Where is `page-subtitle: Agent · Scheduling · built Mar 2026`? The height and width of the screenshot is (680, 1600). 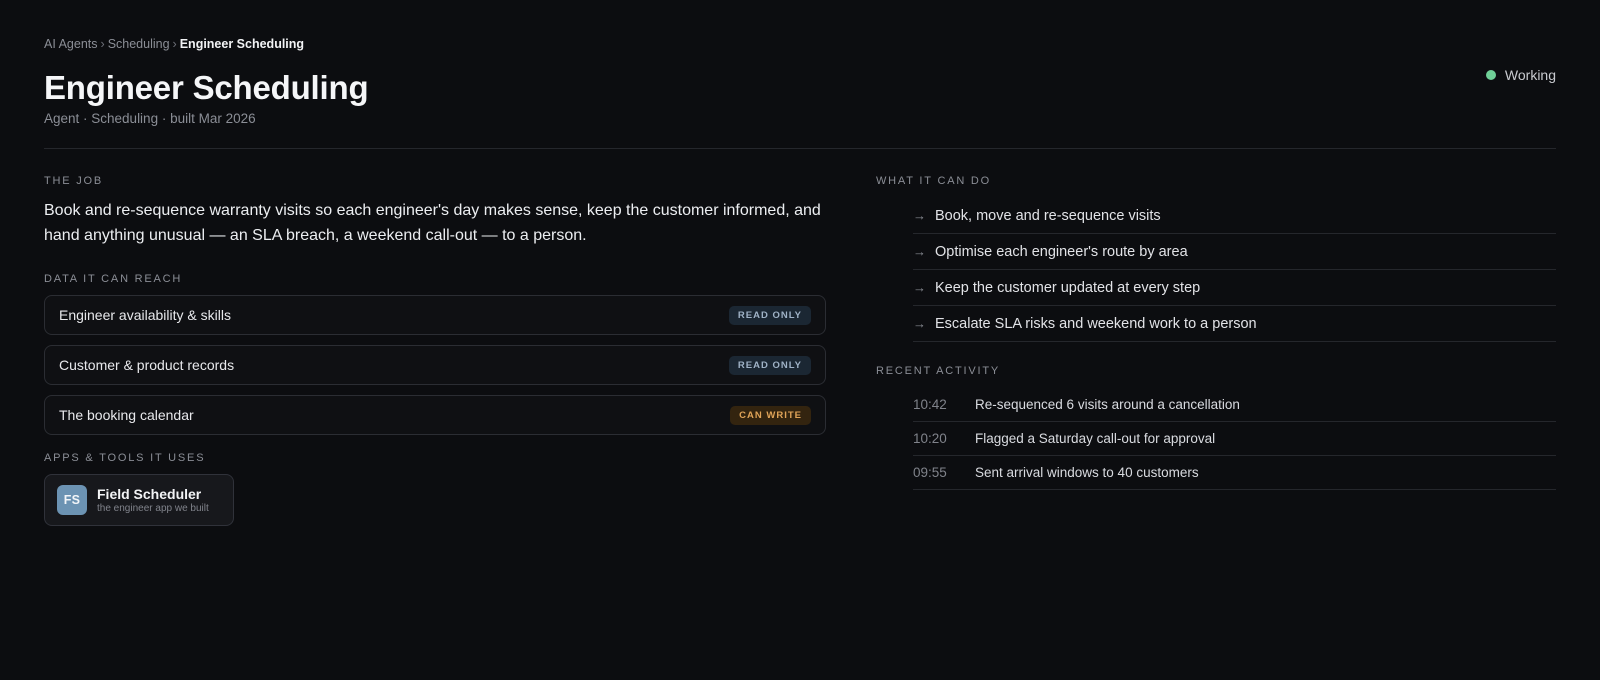 page-subtitle: Agent · Scheduling · built Mar 2026 is located at coordinates (150, 118).